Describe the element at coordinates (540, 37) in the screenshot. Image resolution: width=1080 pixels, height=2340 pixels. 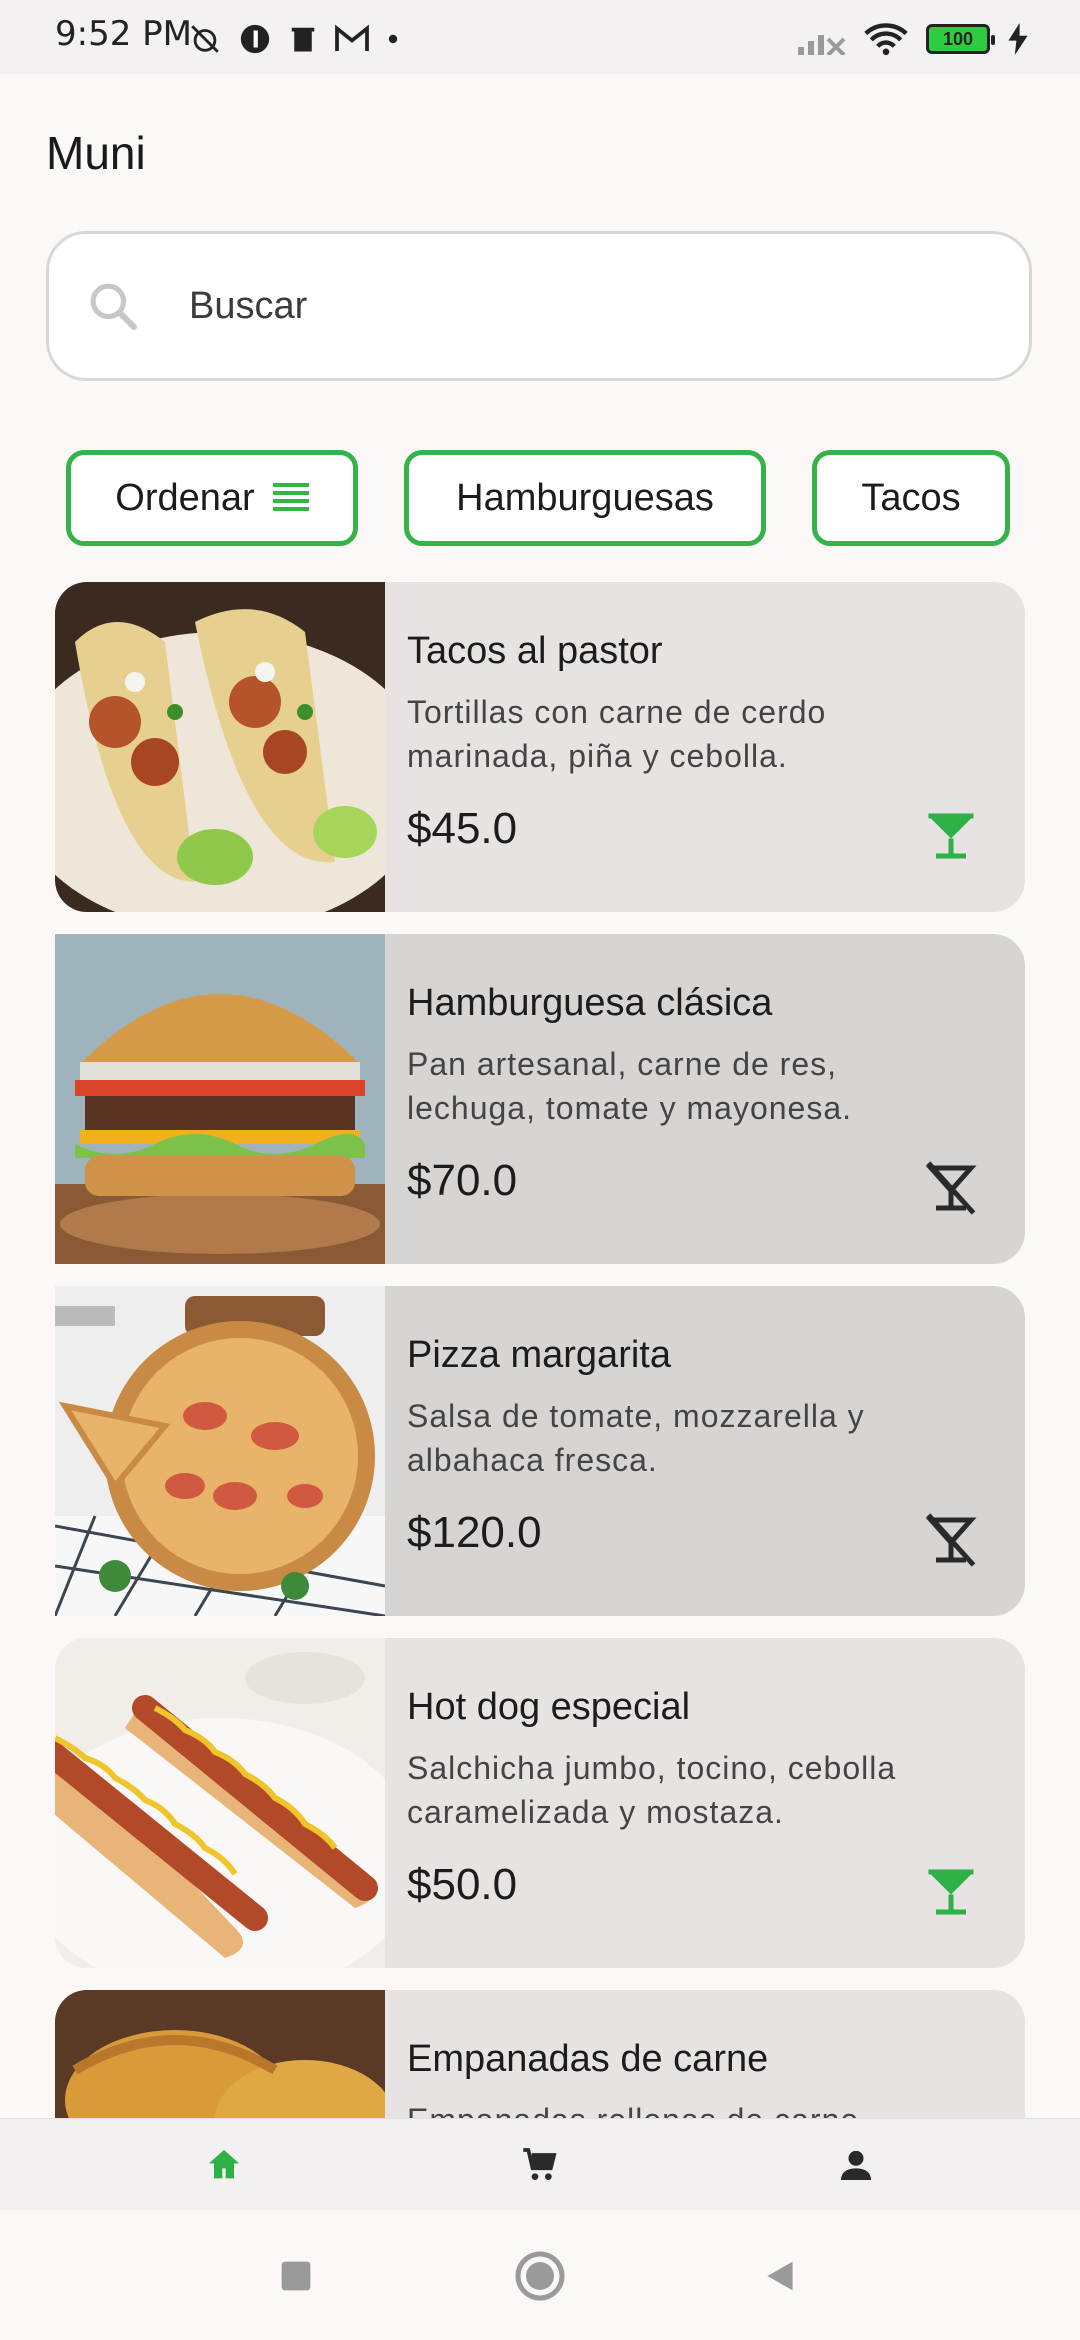
I see `status-bar: 9:52 PM 100` at that location.